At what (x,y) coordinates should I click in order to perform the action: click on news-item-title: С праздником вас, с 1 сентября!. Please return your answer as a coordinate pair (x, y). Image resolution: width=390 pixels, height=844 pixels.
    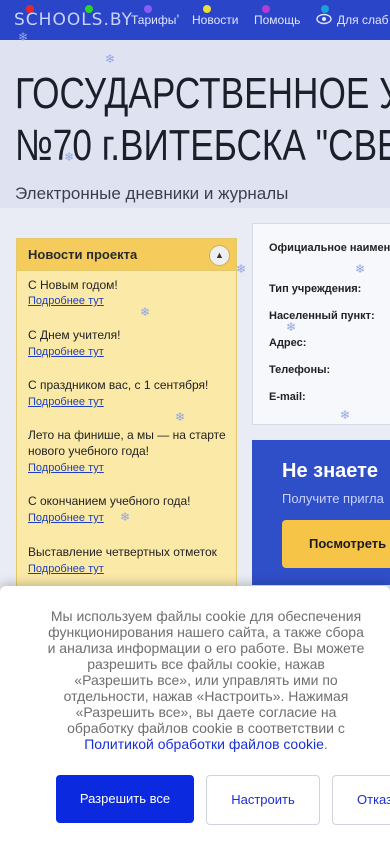
    Looking at the image, I should click on (118, 385).